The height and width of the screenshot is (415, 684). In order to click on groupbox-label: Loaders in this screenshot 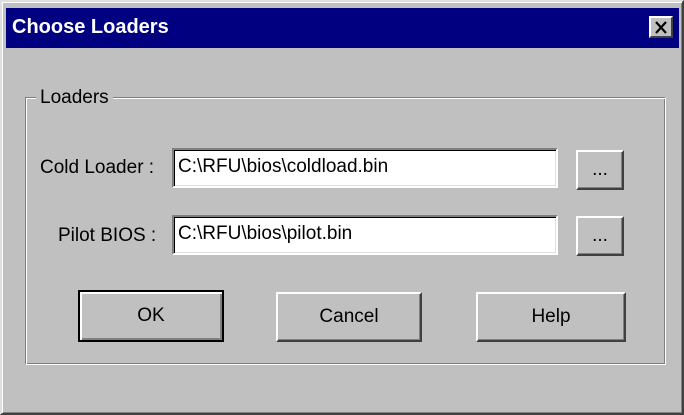, I will do `click(74, 98)`.